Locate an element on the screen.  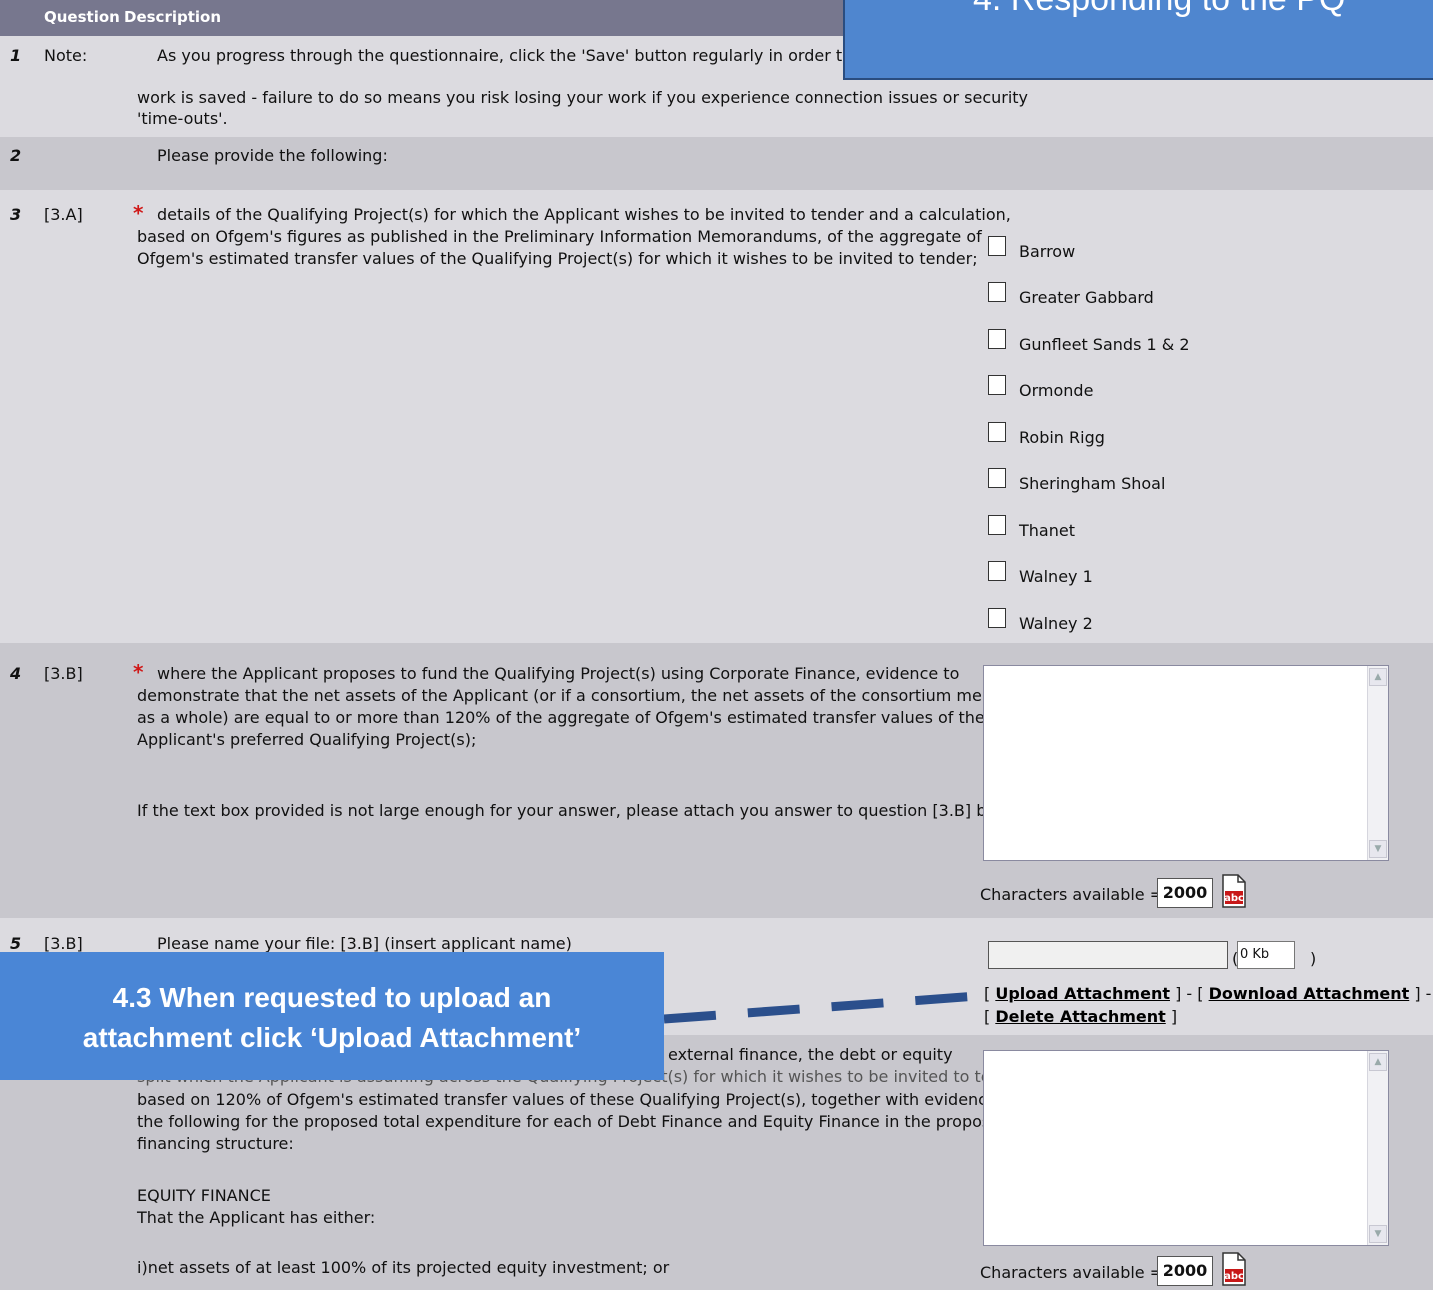
dashed-connector is located at coordinates (821, 1007).